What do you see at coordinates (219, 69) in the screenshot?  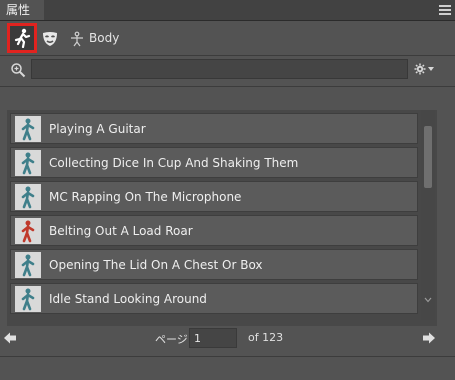 I see `search-input` at bounding box center [219, 69].